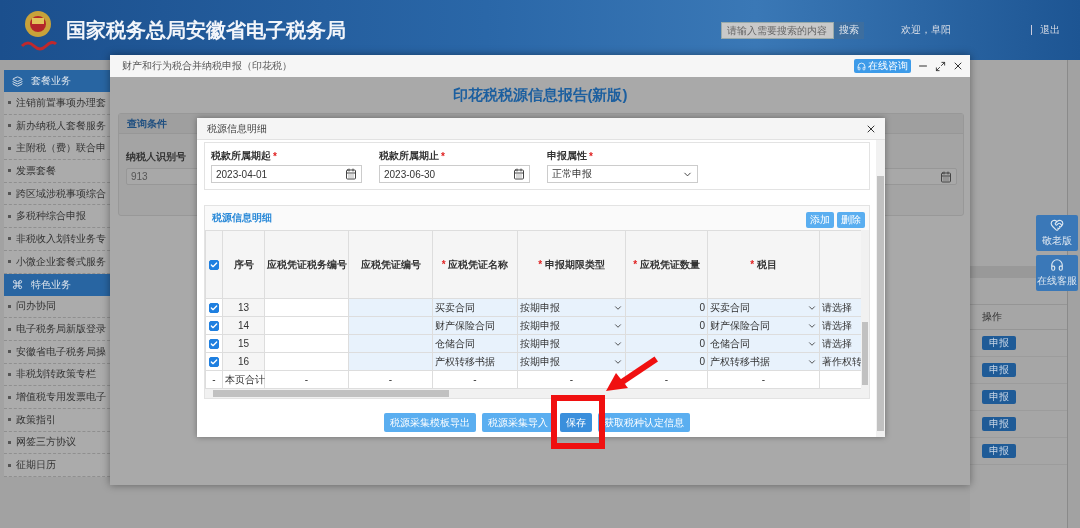  What do you see at coordinates (207, 66) in the screenshot?
I see `modal-title: 财产和行为税合并纳税申报（印花税）` at bounding box center [207, 66].